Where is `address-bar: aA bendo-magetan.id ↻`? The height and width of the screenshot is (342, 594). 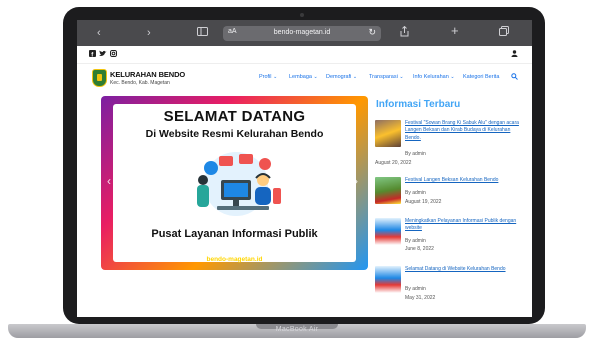 address-bar: aA bendo-magetan.id ↻ is located at coordinates (302, 33).